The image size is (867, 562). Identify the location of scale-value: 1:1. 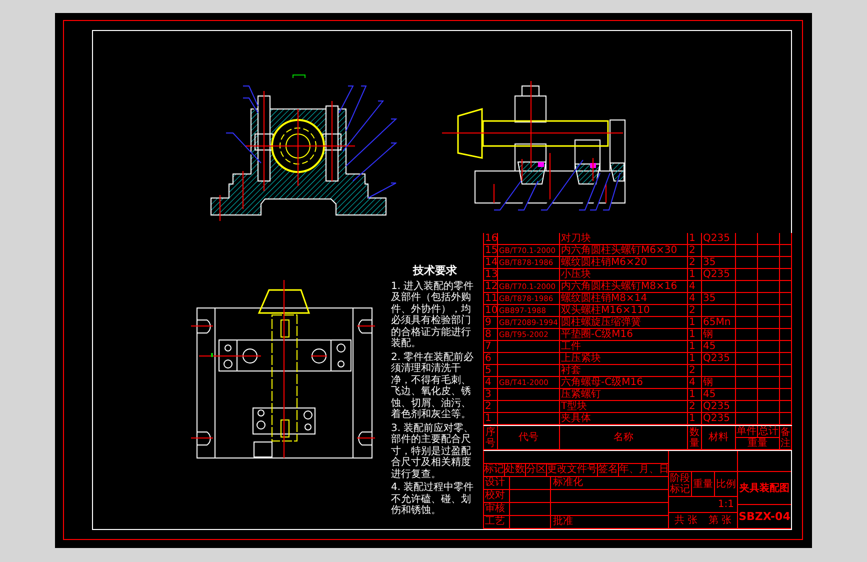
(726, 504).